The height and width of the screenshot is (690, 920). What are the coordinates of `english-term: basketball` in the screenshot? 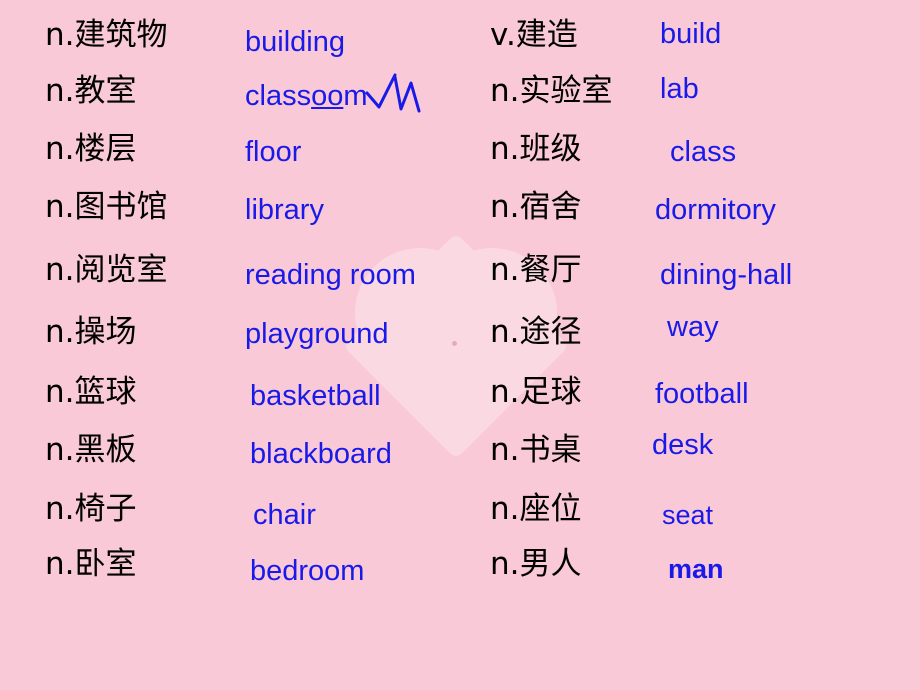 It's located at (315, 396).